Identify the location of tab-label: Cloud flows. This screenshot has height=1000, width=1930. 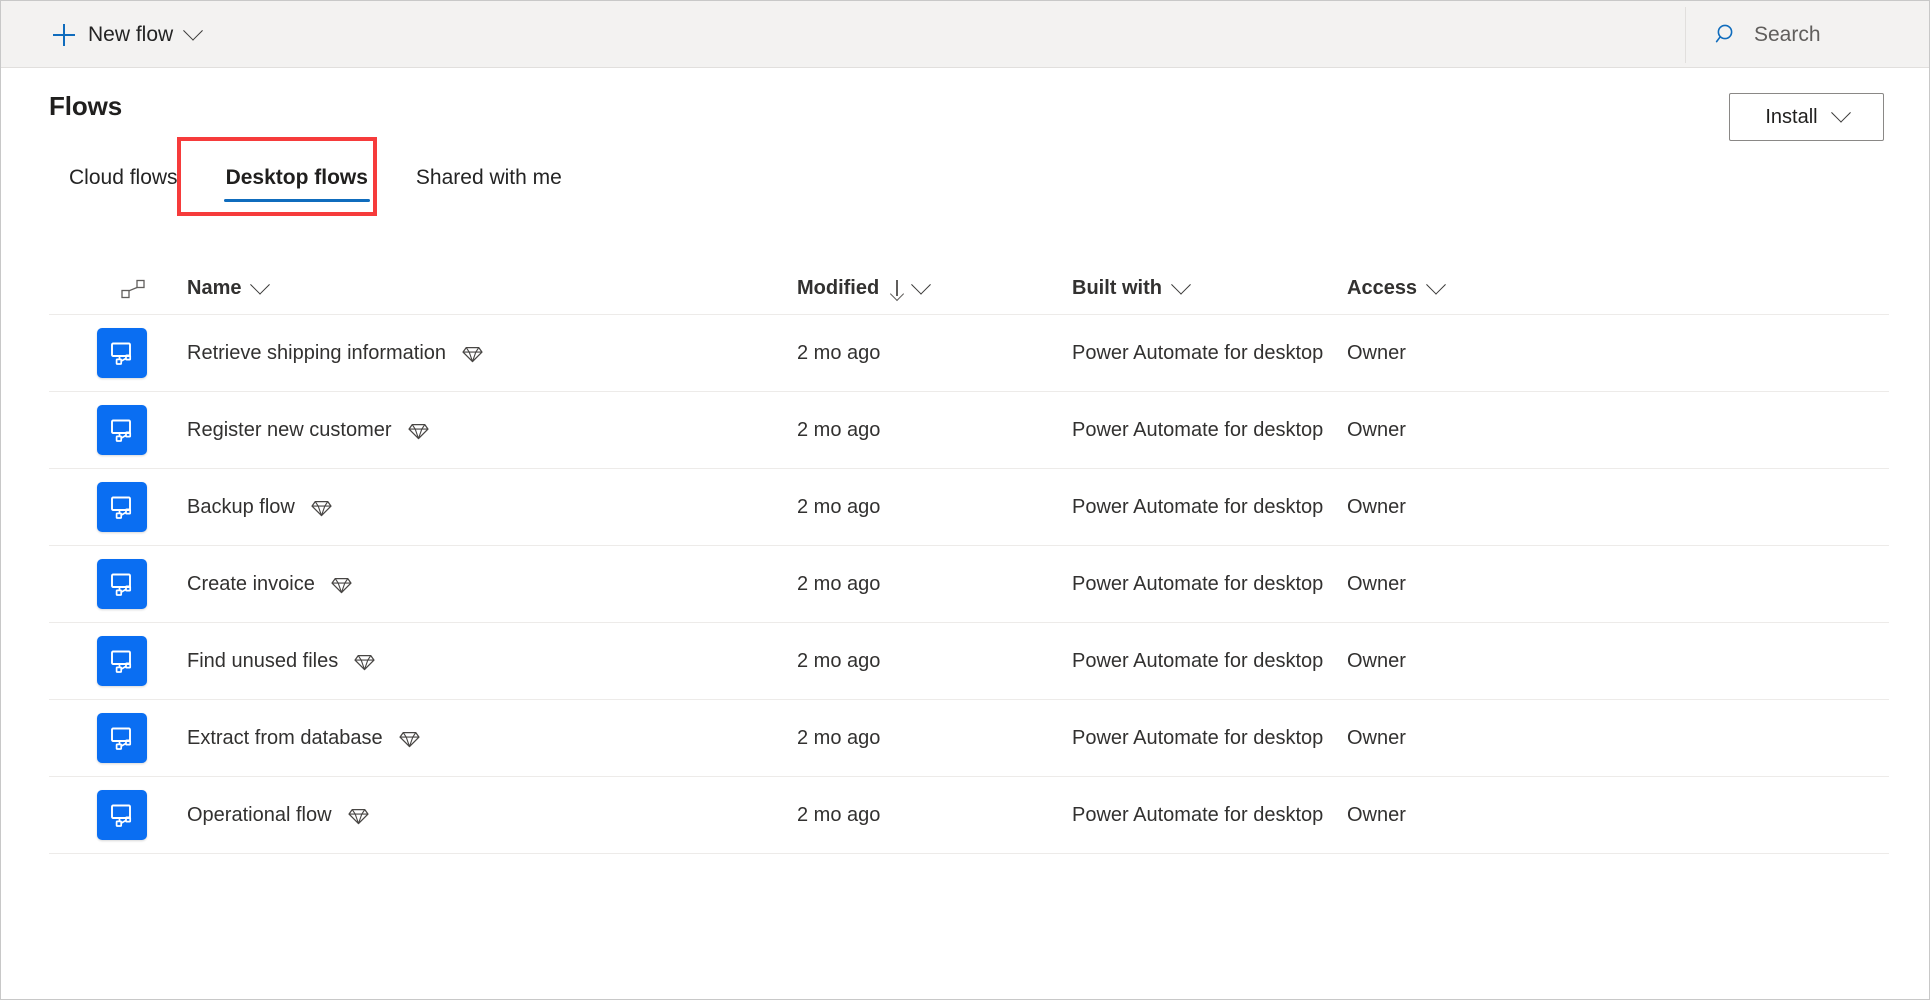
(123, 177).